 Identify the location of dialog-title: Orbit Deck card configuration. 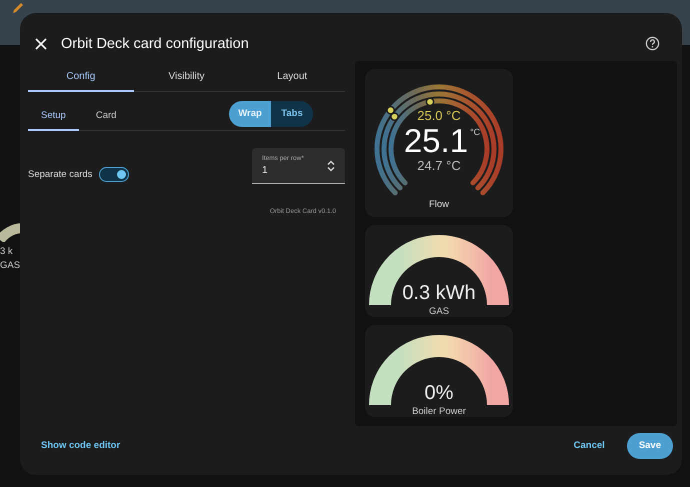
(155, 44).